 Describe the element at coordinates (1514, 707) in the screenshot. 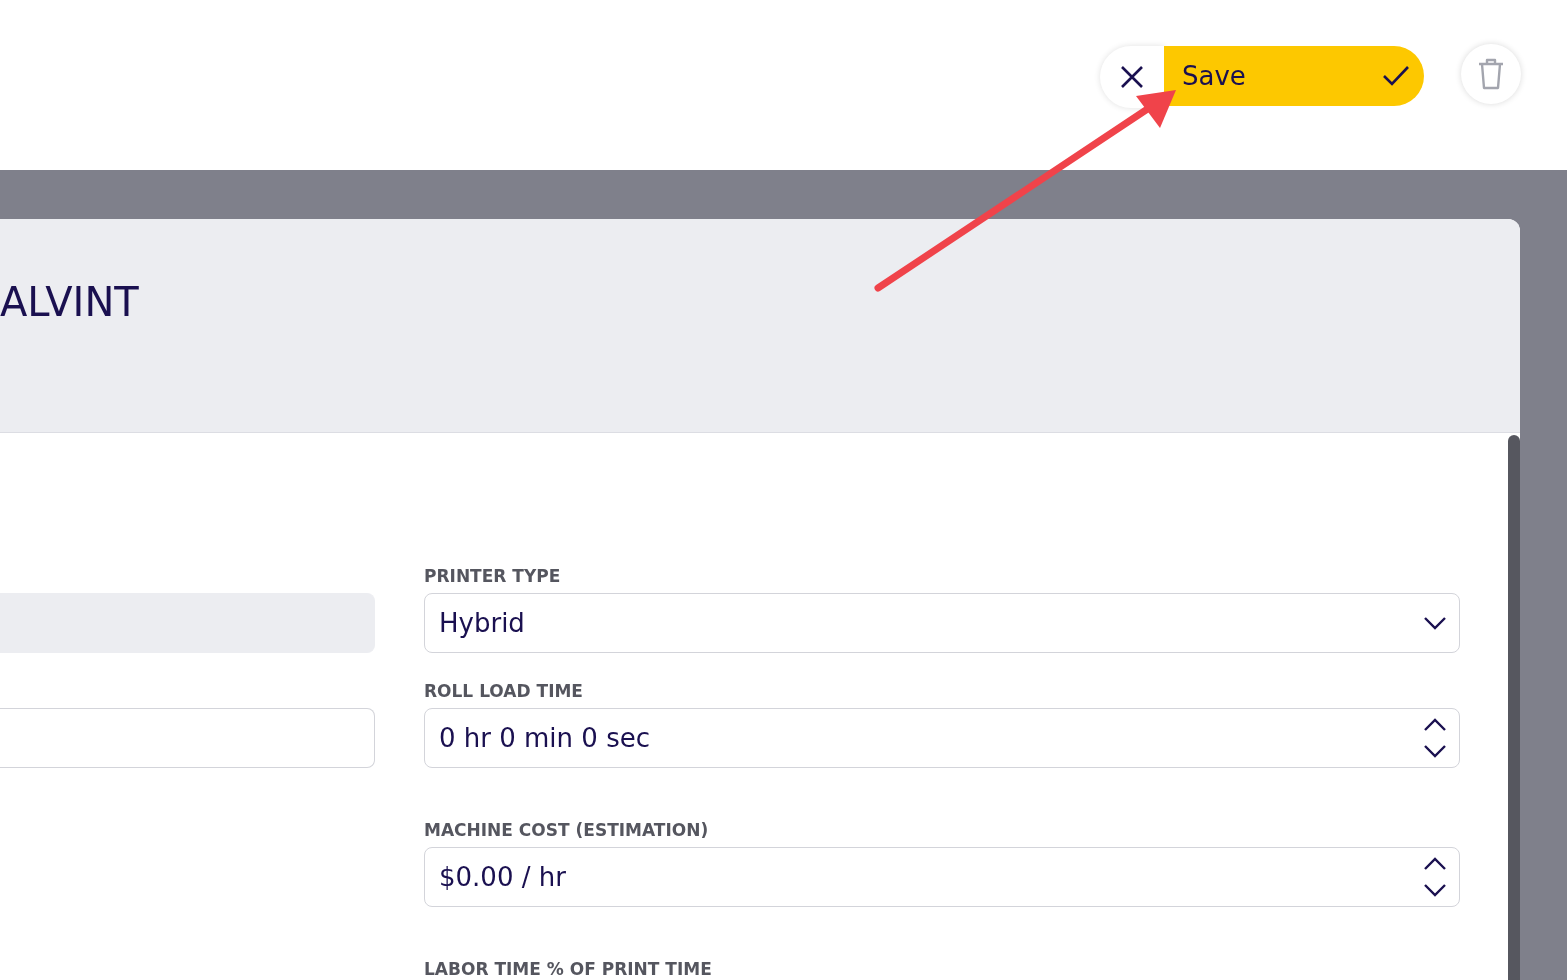

I see `scrollbar` at that location.